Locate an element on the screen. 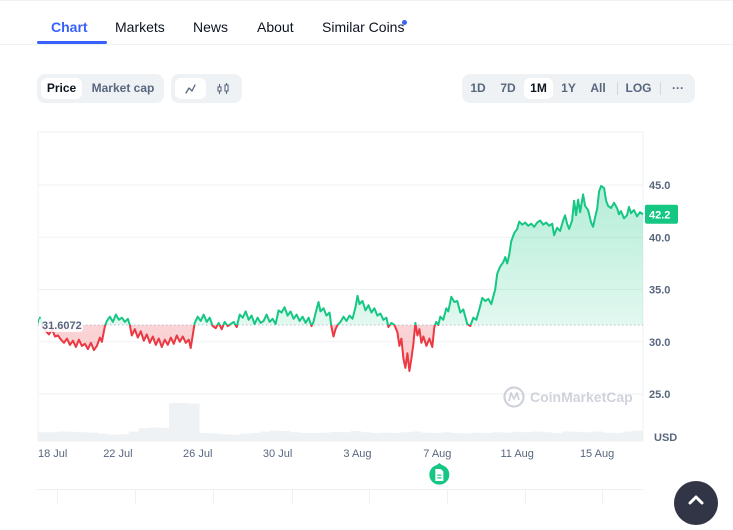 This screenshot has width=733, height=530. baseline-label: 31.6072 is located at coordinates (61, 324).